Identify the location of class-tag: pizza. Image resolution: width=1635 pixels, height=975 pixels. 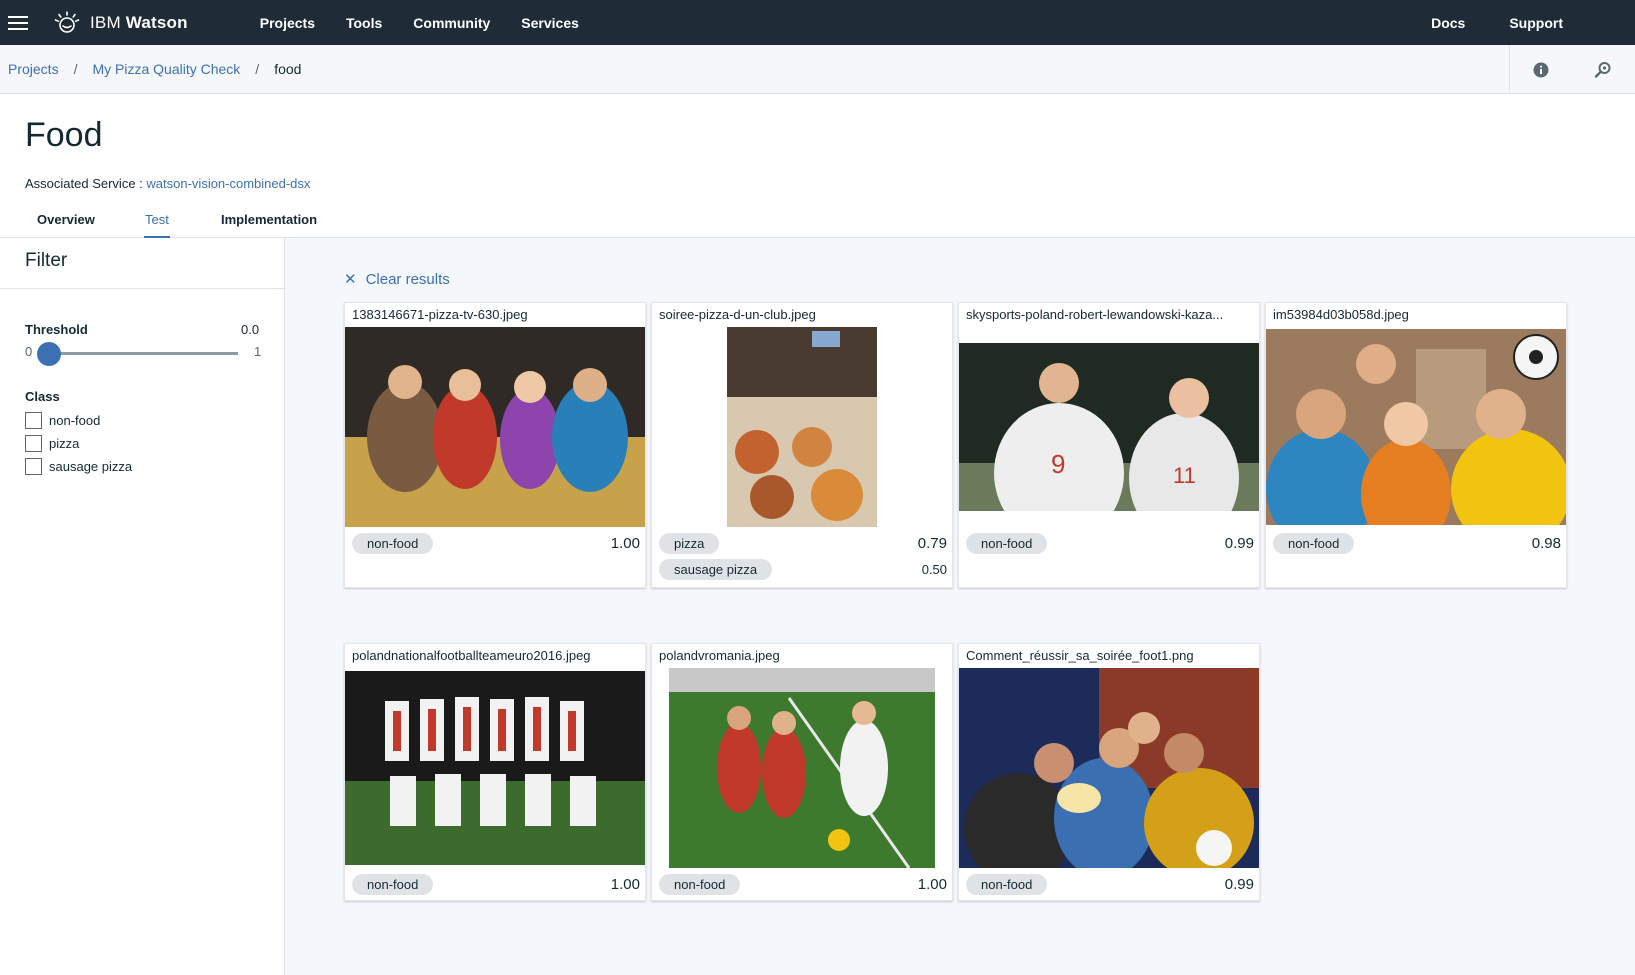
(689, 543).